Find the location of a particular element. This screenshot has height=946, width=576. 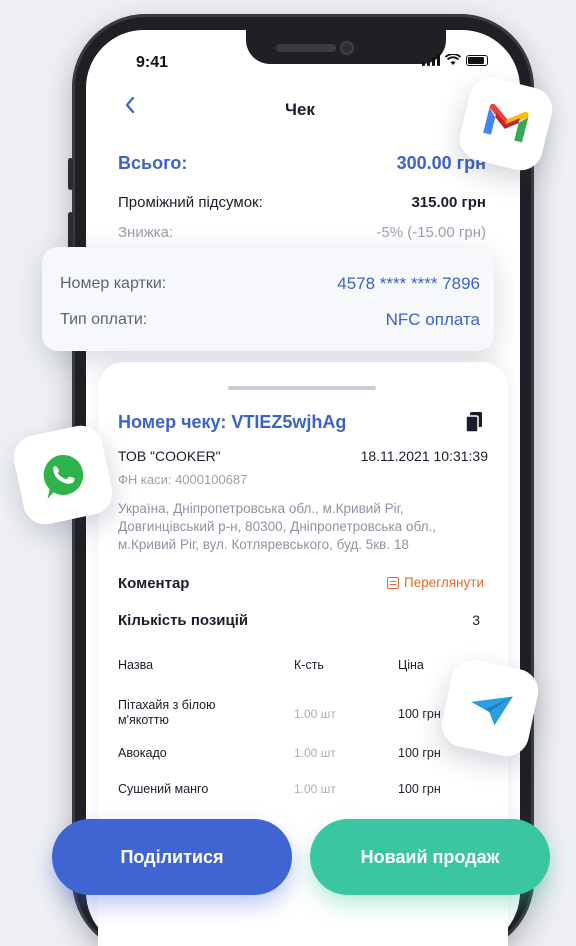

camera is located at coordinates (347, 48).